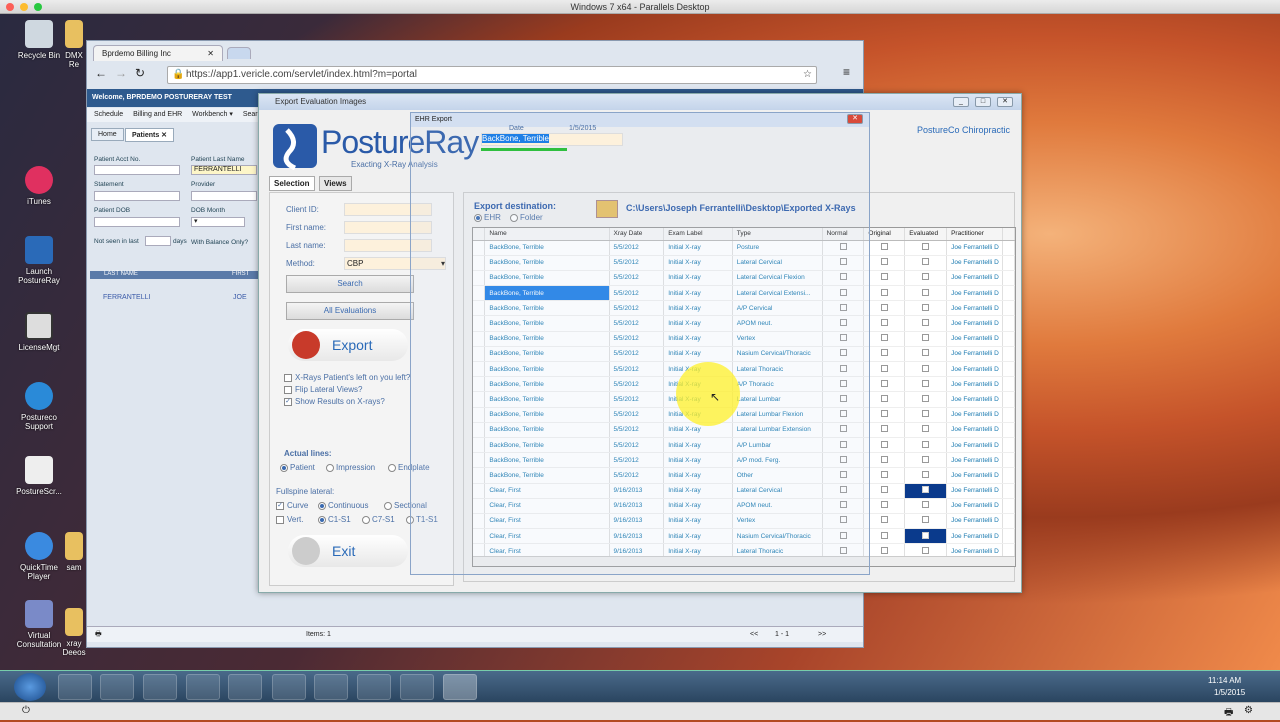 This screenshot has width=1280, height=722. I want to click on minimize-icon, so click(24, 7).